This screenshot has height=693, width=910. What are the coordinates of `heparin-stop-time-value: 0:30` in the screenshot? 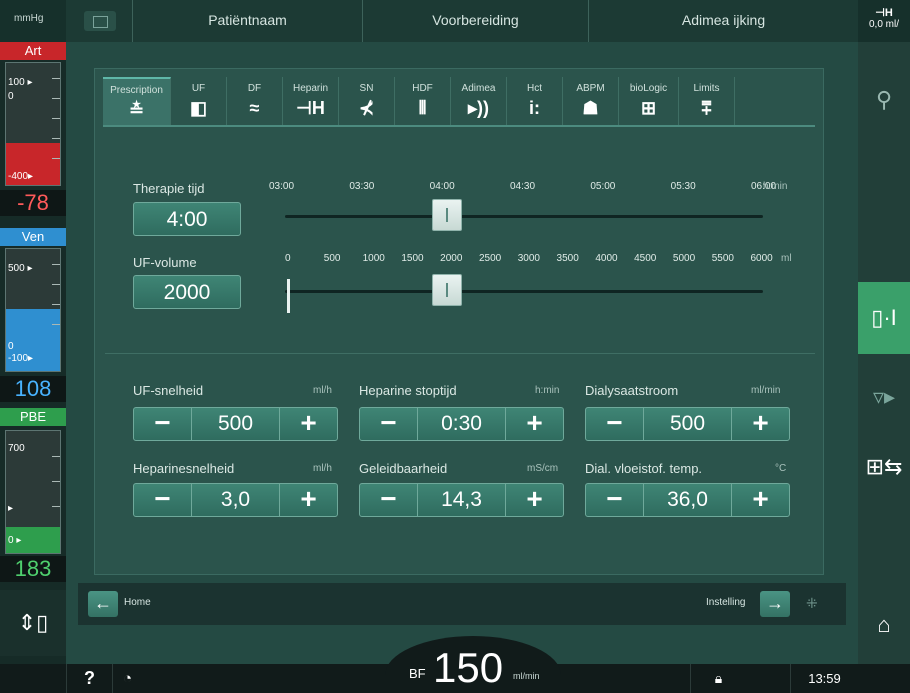 It's located at (461, 424).